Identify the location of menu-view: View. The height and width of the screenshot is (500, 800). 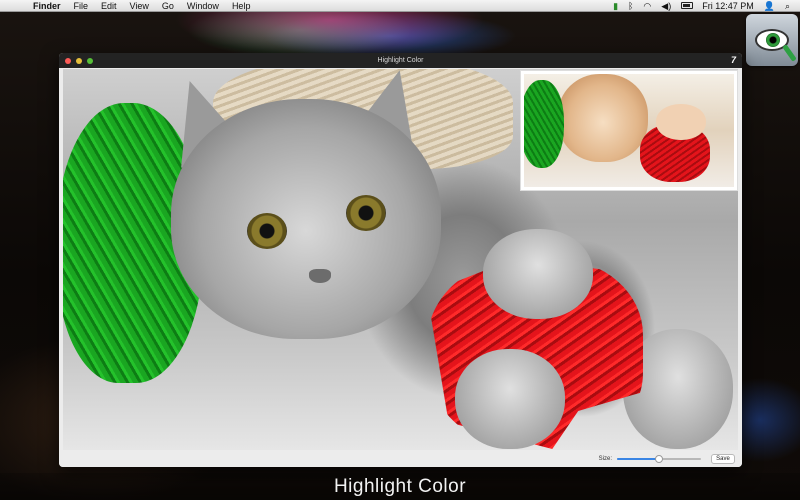
(139, 6).